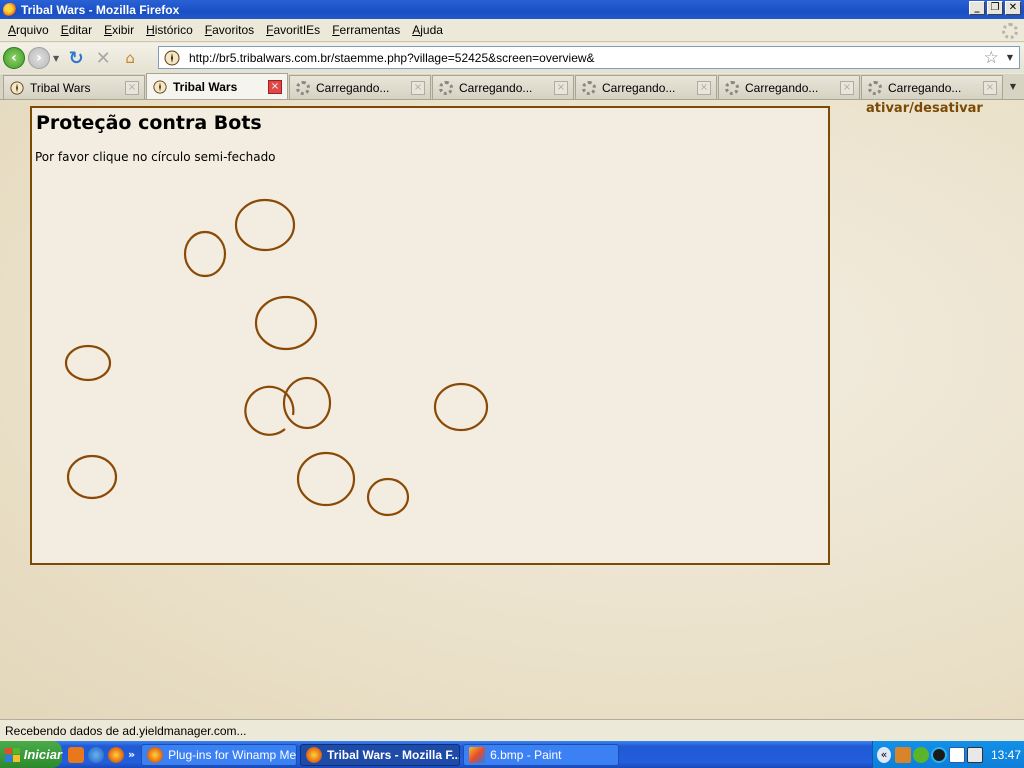 This screenshot has width=1024, height=768. Describe the element at coordinates (991, 58) in the screenshot. I see `bookmark-star-icon: ☆` at that location.